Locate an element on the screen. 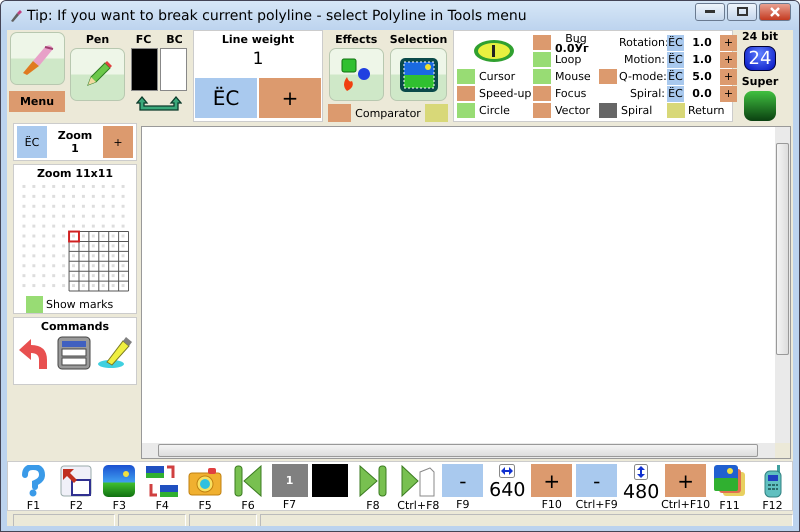 The height and width of the screenshot is (532, 800). camera-icon is located at coordinates (205, 481).